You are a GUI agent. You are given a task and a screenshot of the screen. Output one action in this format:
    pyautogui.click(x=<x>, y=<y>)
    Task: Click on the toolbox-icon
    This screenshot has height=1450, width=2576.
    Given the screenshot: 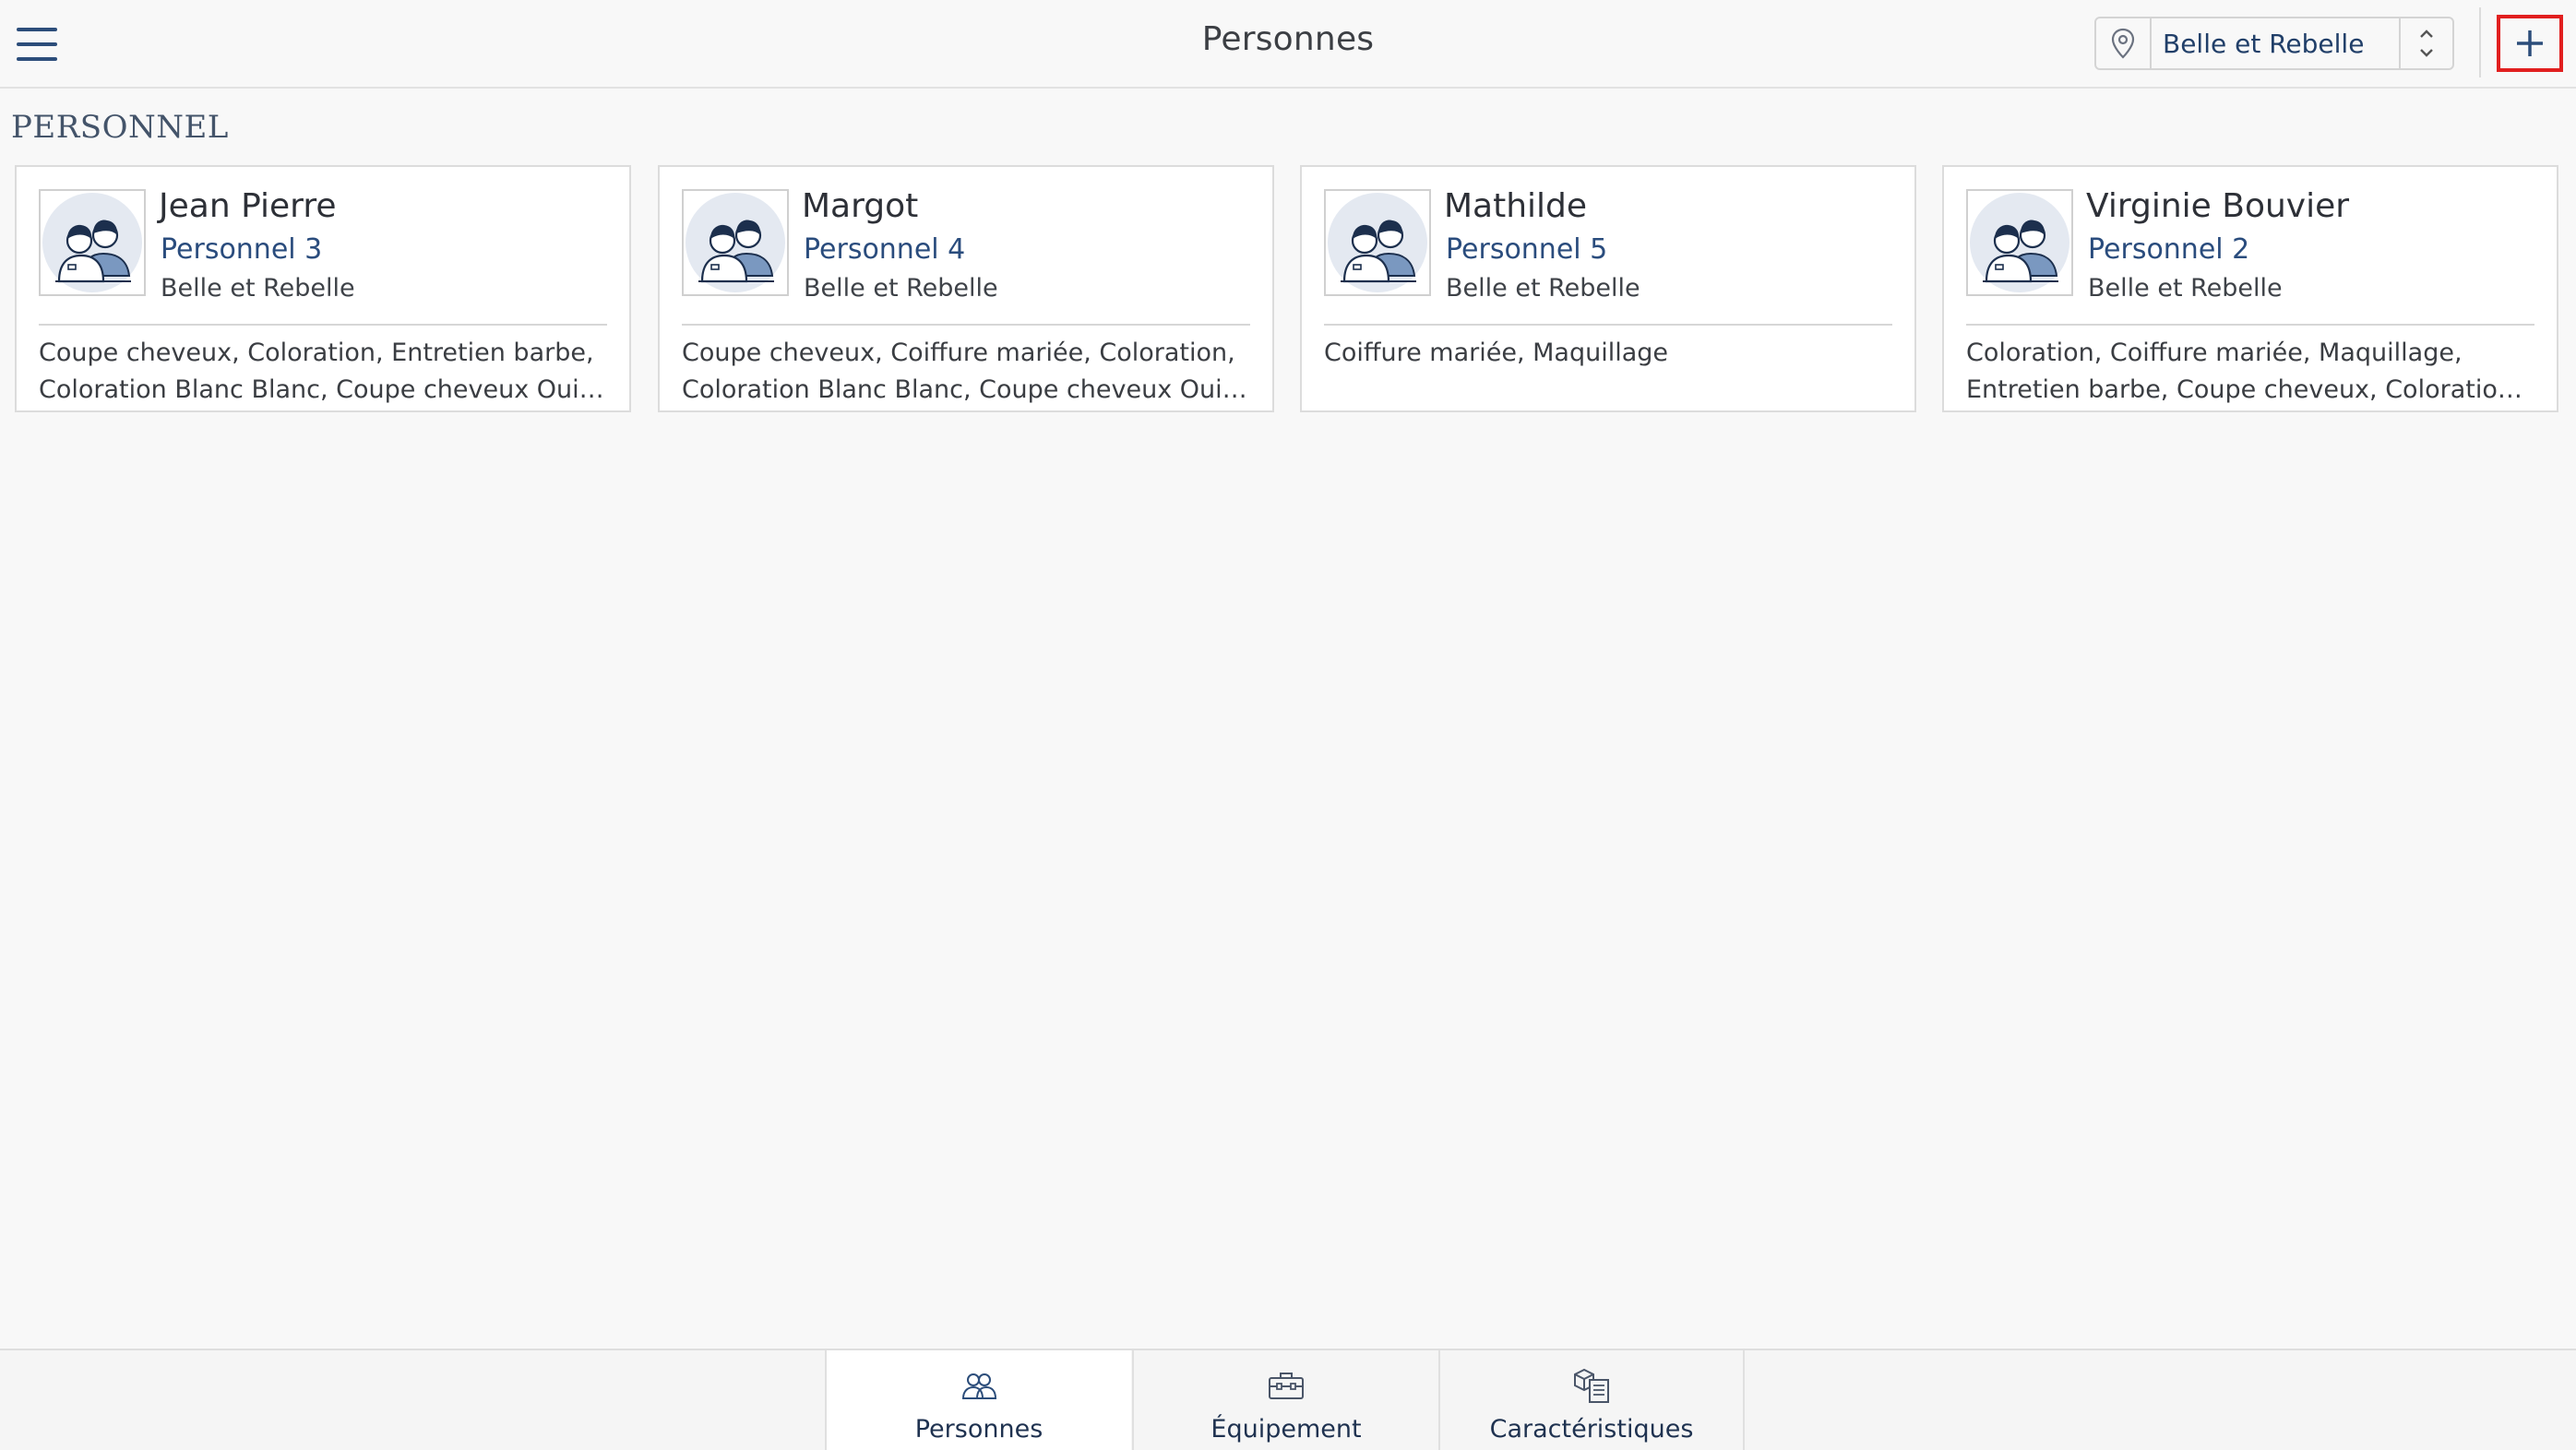 What is the action you would take?
    pyautogui.click(x=1287, y=1385)
    